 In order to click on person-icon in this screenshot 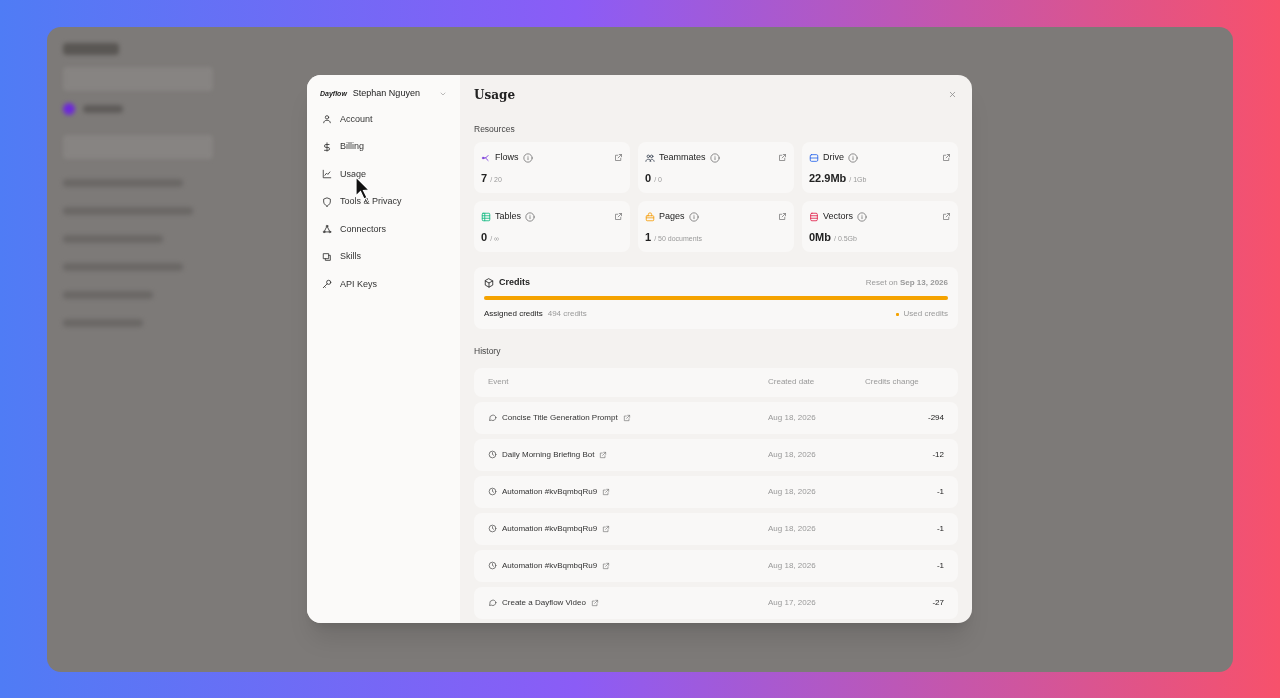, I will do `click(327, 119)`.